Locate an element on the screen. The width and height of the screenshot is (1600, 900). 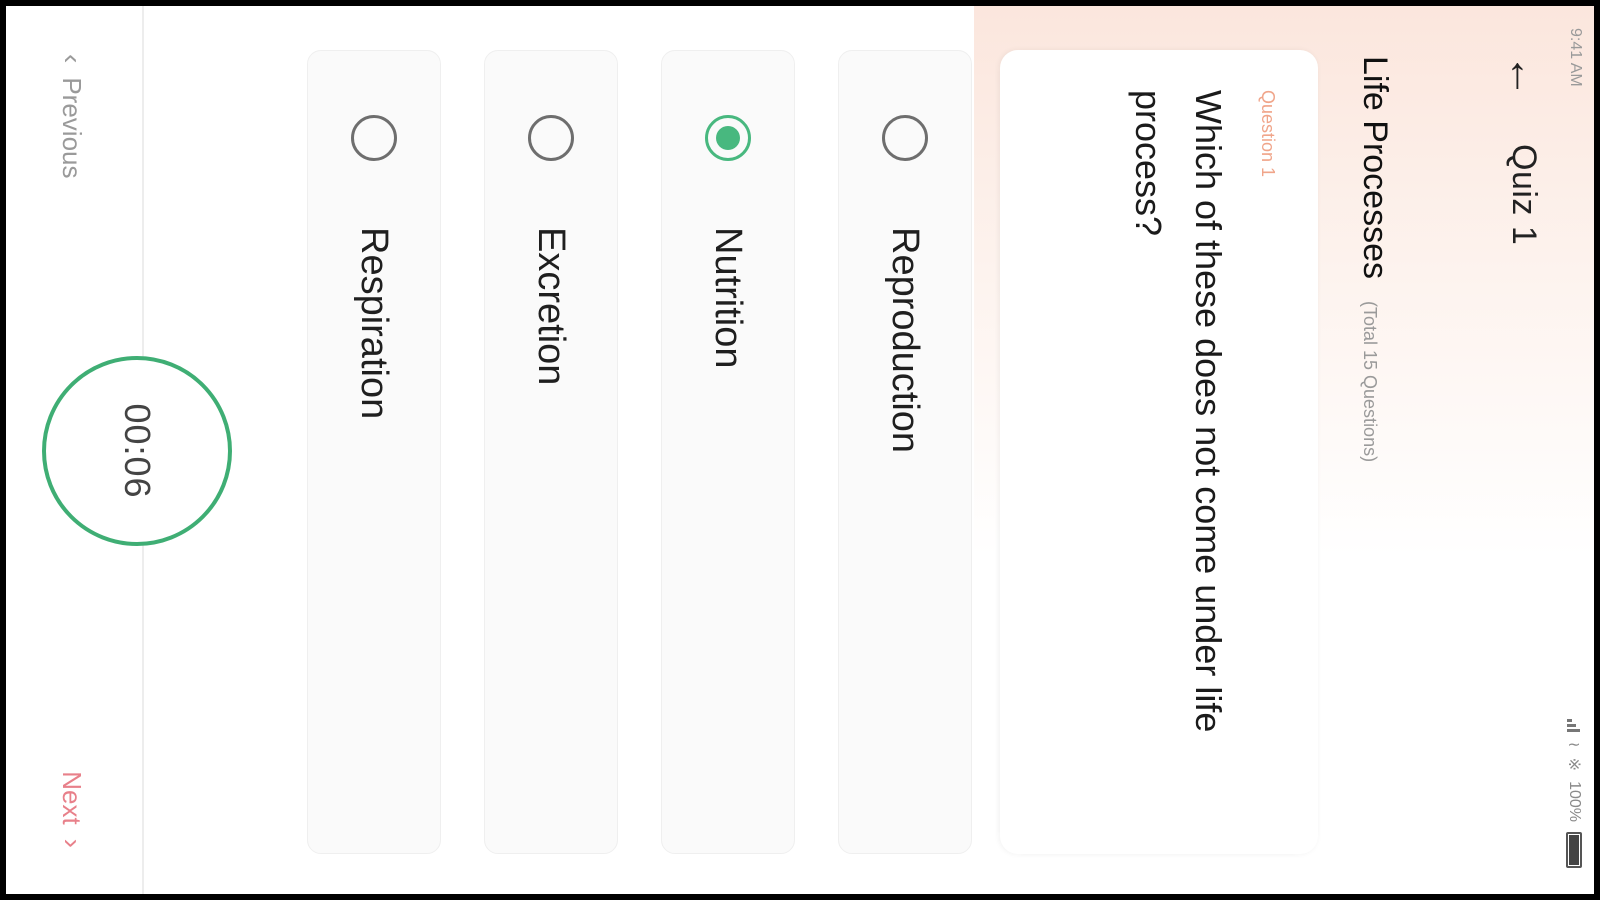
option-excretion: Excretion is located at coordinates (551, 452).